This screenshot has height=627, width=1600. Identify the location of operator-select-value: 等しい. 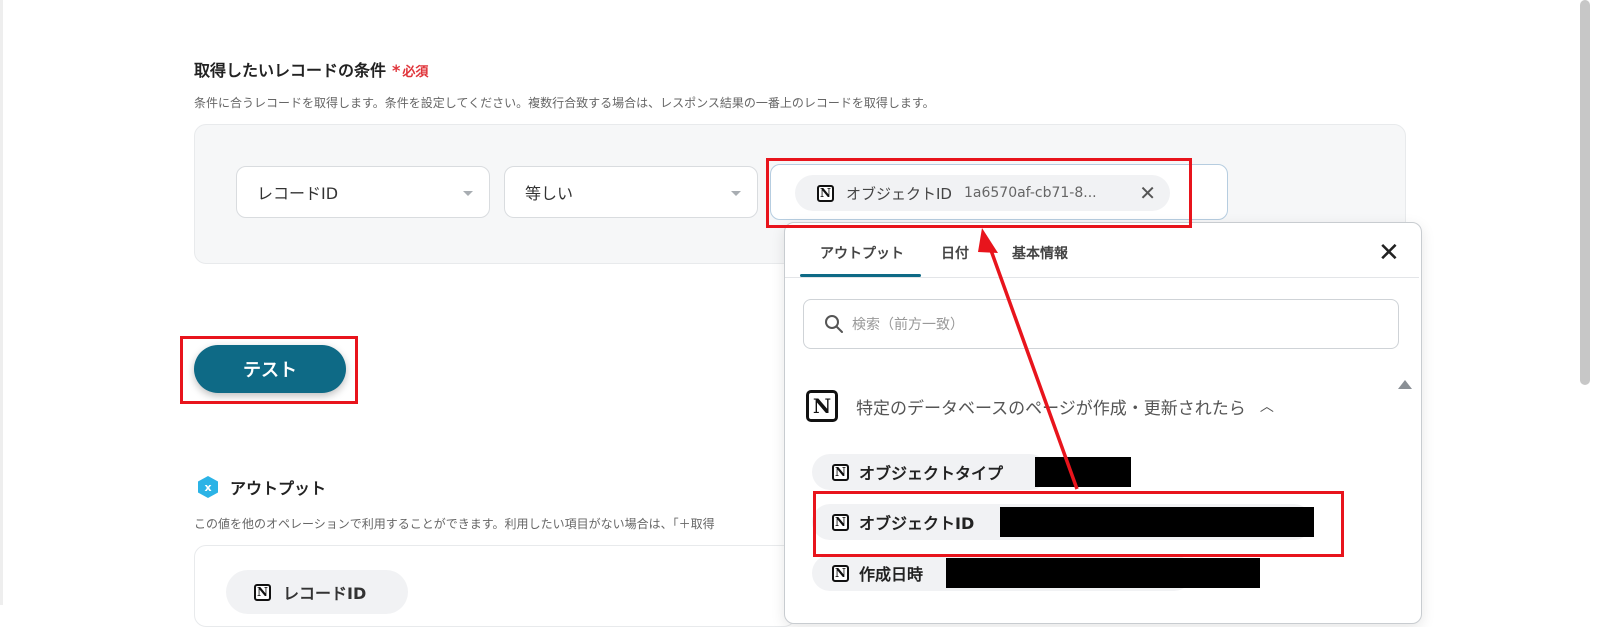
(549, 193).